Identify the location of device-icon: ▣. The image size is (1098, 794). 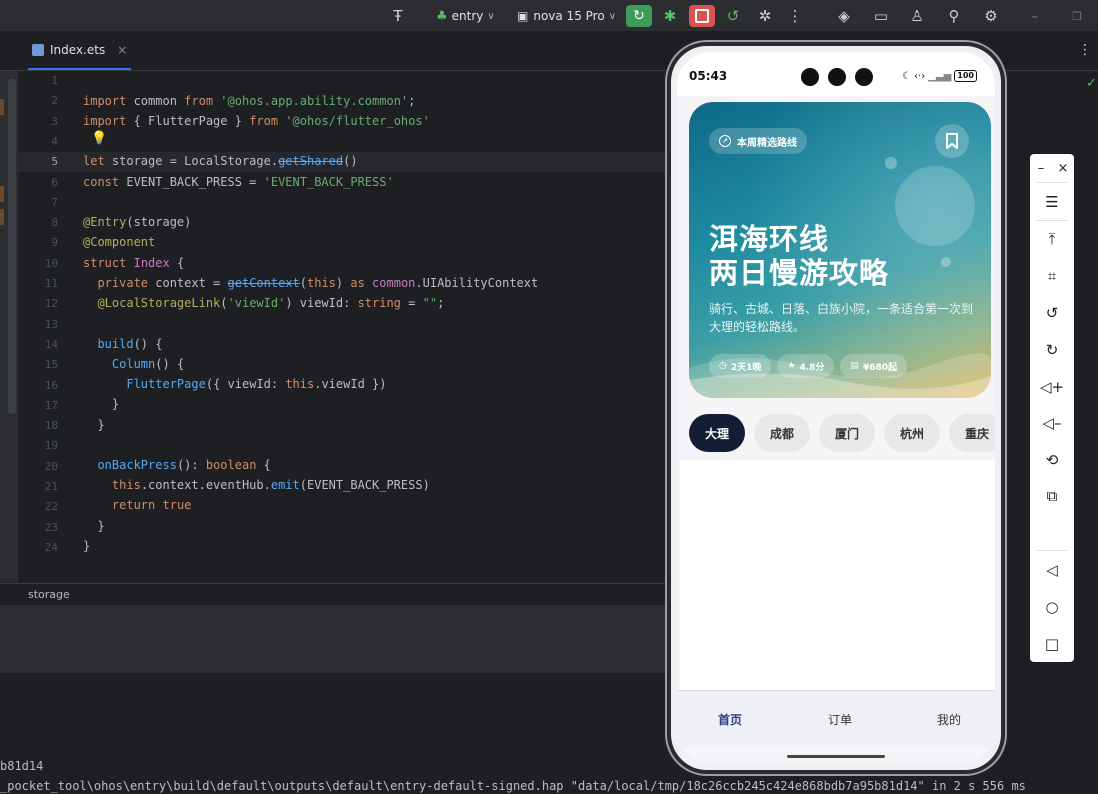
(523, 16).